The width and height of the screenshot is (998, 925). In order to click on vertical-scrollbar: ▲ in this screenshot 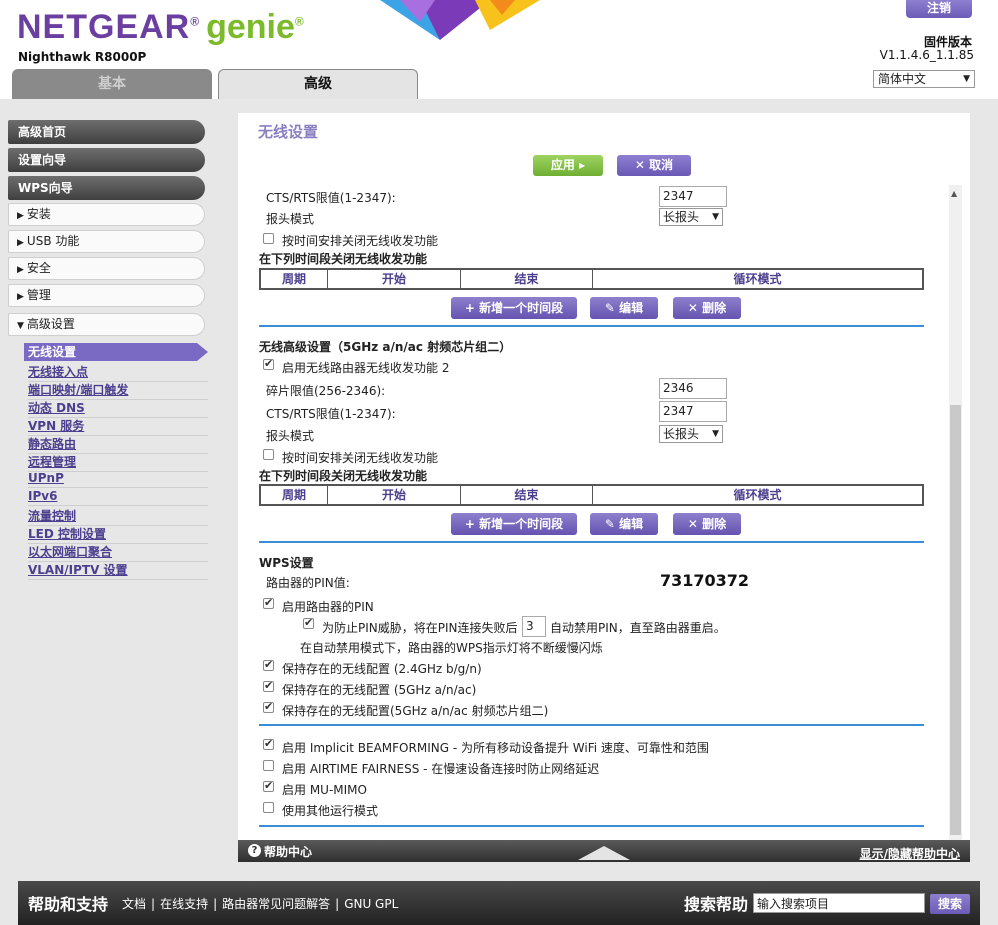, I will do `click(955, 512)`.